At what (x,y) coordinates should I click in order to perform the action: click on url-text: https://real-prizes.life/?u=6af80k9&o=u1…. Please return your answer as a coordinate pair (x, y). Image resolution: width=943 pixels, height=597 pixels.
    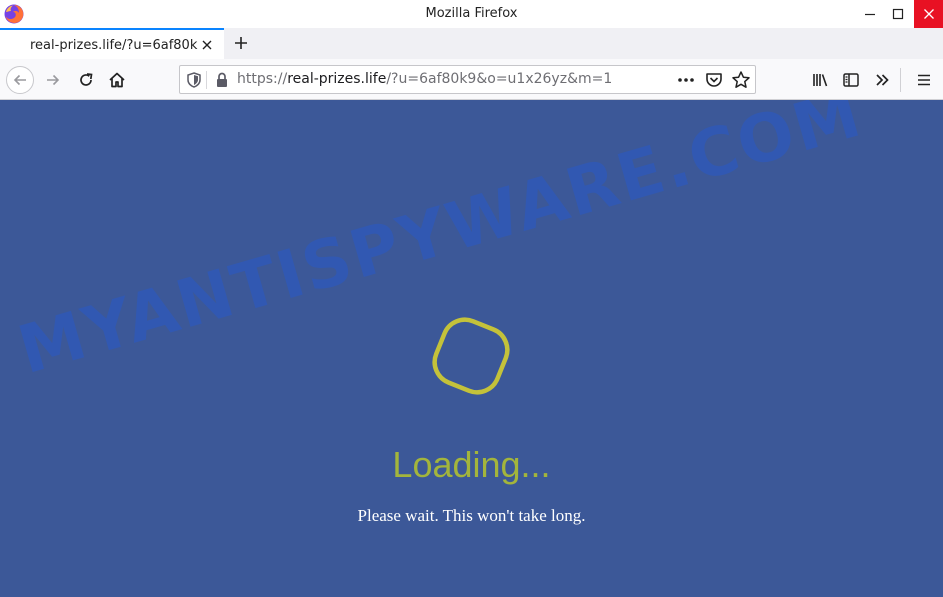
    Looking at the image, I should click on (424, 79).